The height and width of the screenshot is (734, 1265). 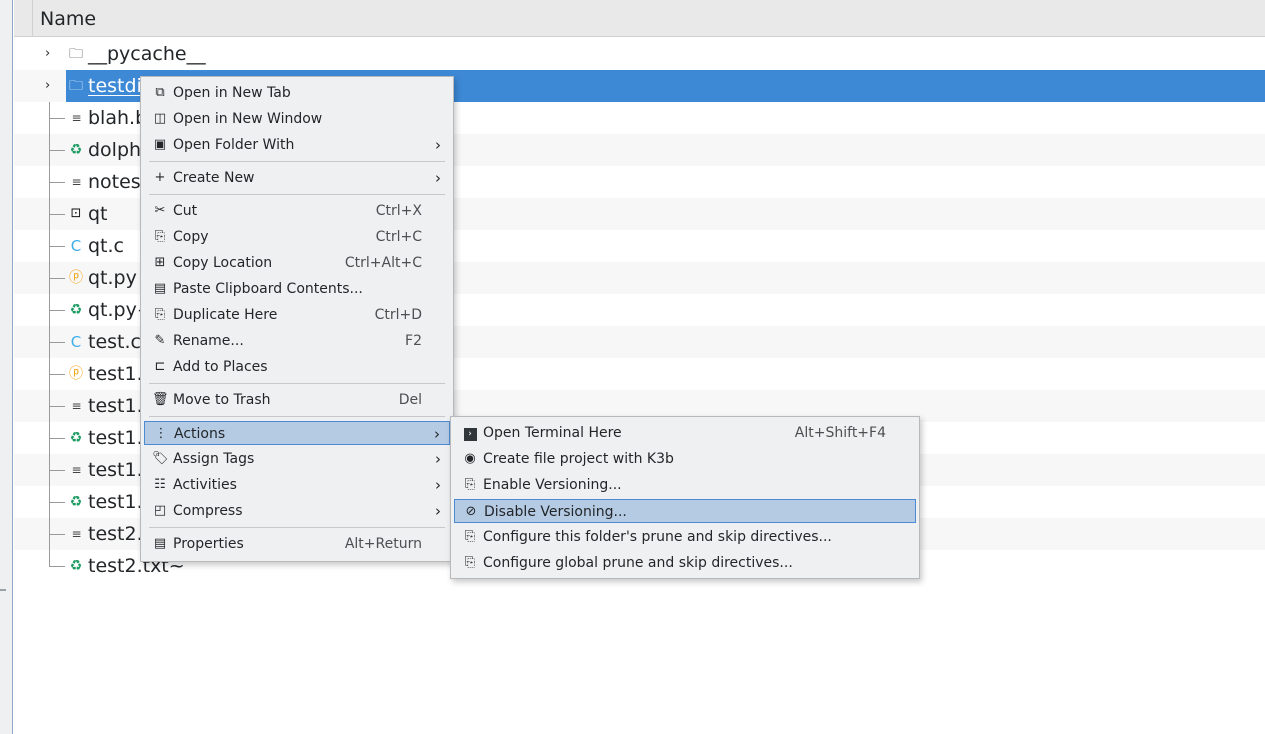 I want to click on menu-item-rename: ✎ Rename... F2, so click(x=297, y=341).